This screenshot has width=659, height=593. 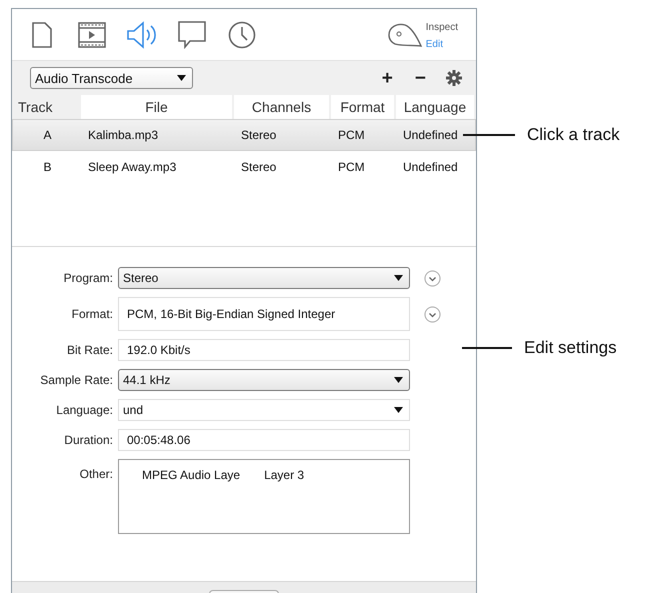 I want to click on tag-icon, so click(x=405, y=34).